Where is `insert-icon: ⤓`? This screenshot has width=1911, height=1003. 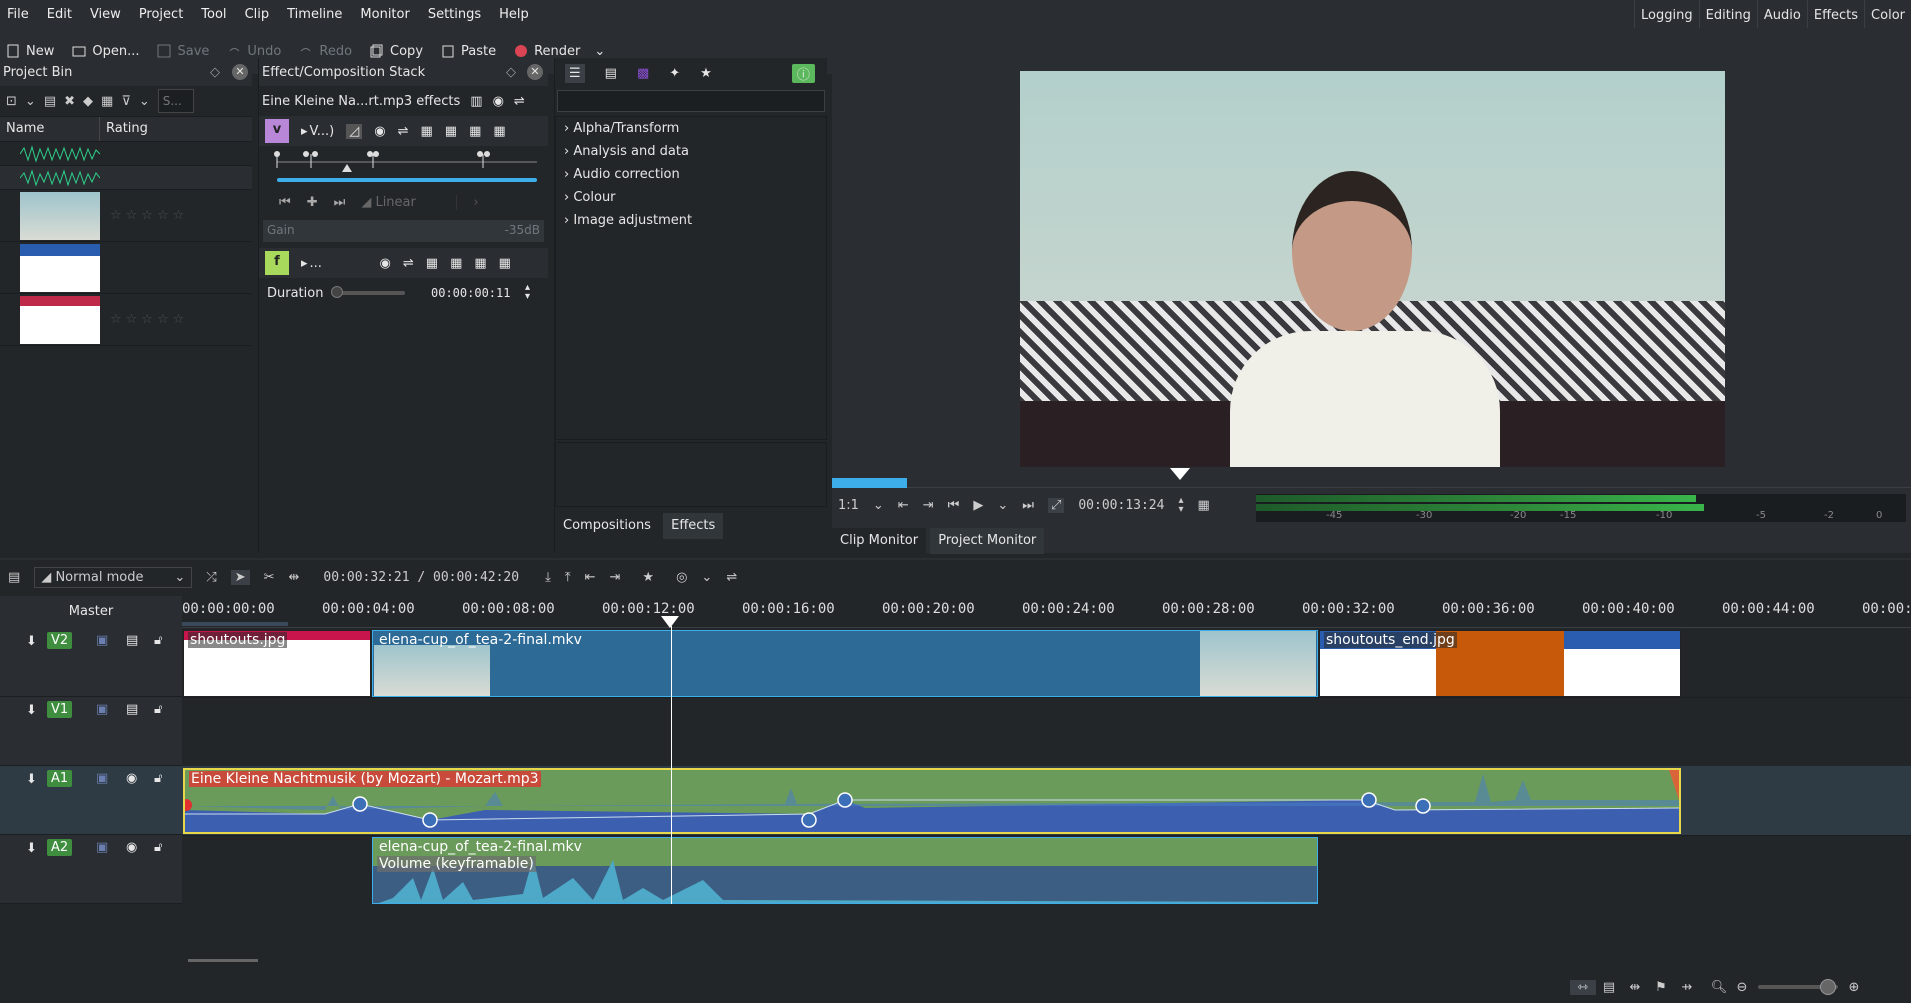 insert-icon: ⤓ is located at coordinates (548, 577).